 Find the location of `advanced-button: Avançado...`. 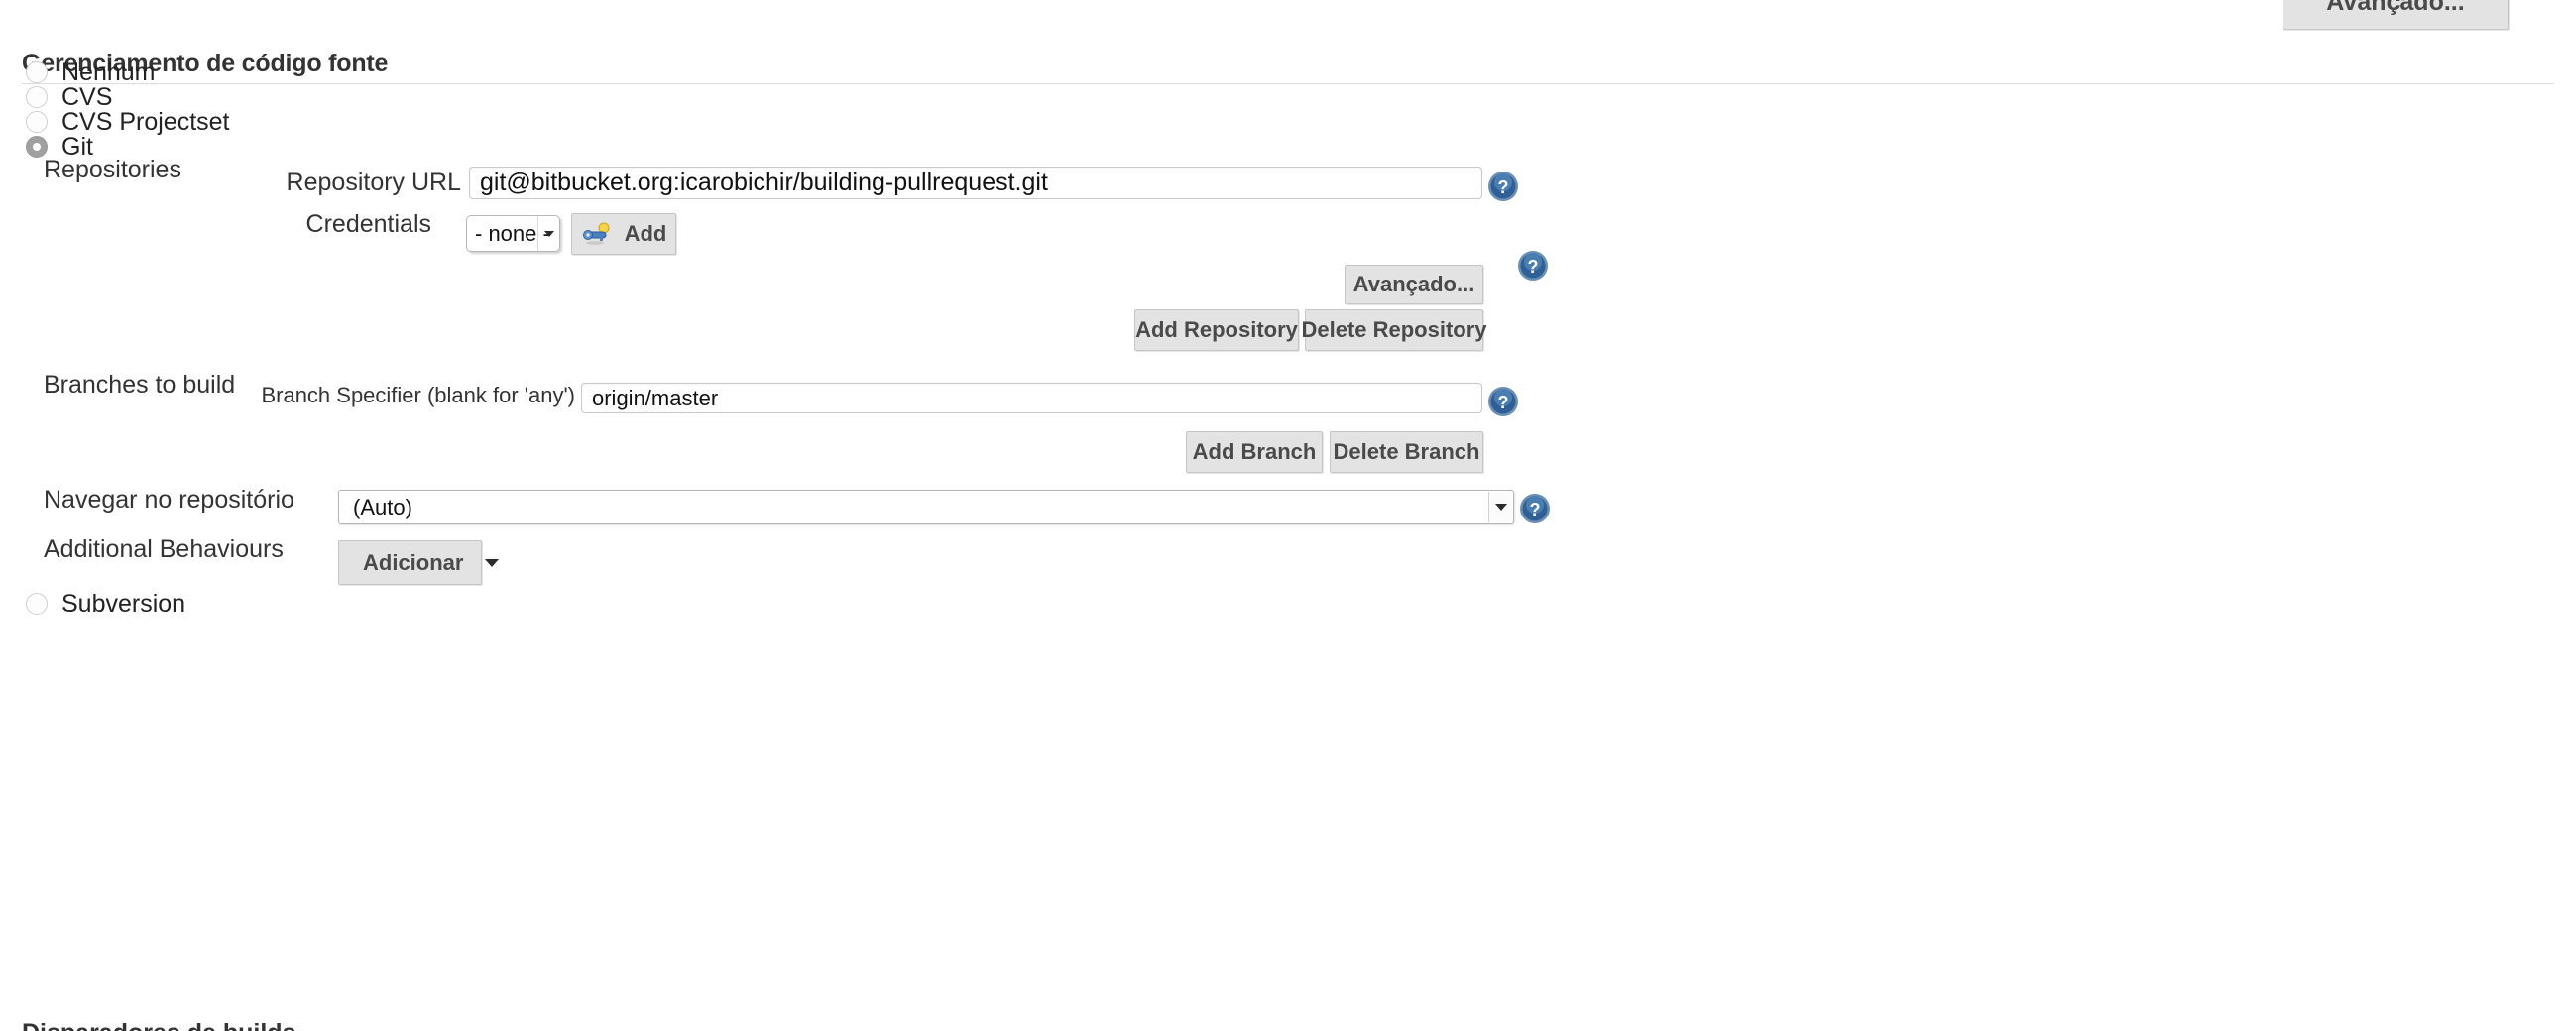

advanced-button: Avançado... is located at coordinates (1414, 284).